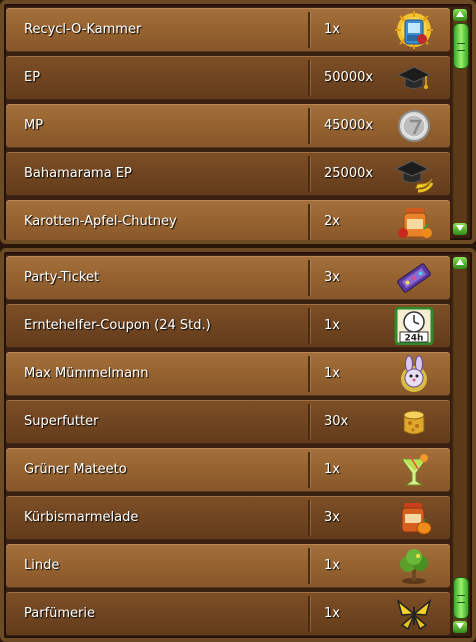  What do you see at coordinates (117, 325) in the screenshot?
I see `item-name: Erntehelfer-Coupon (24 Std.)` at bounding box center [117, 325].